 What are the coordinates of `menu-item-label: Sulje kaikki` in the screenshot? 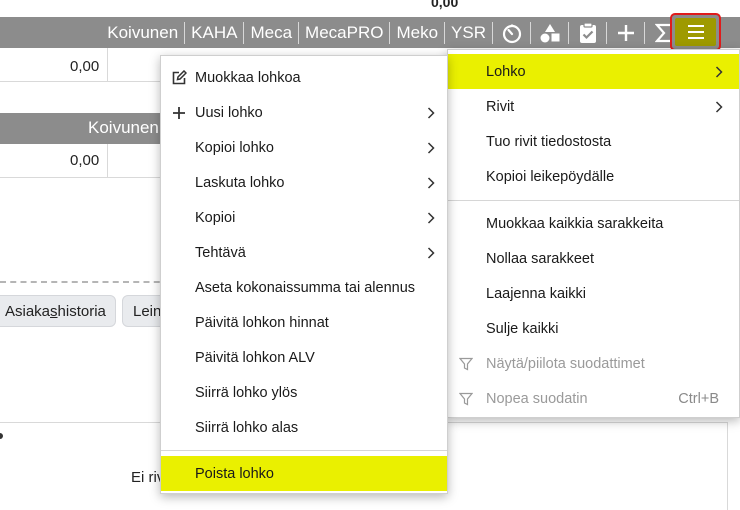 It's located at (522, 328).